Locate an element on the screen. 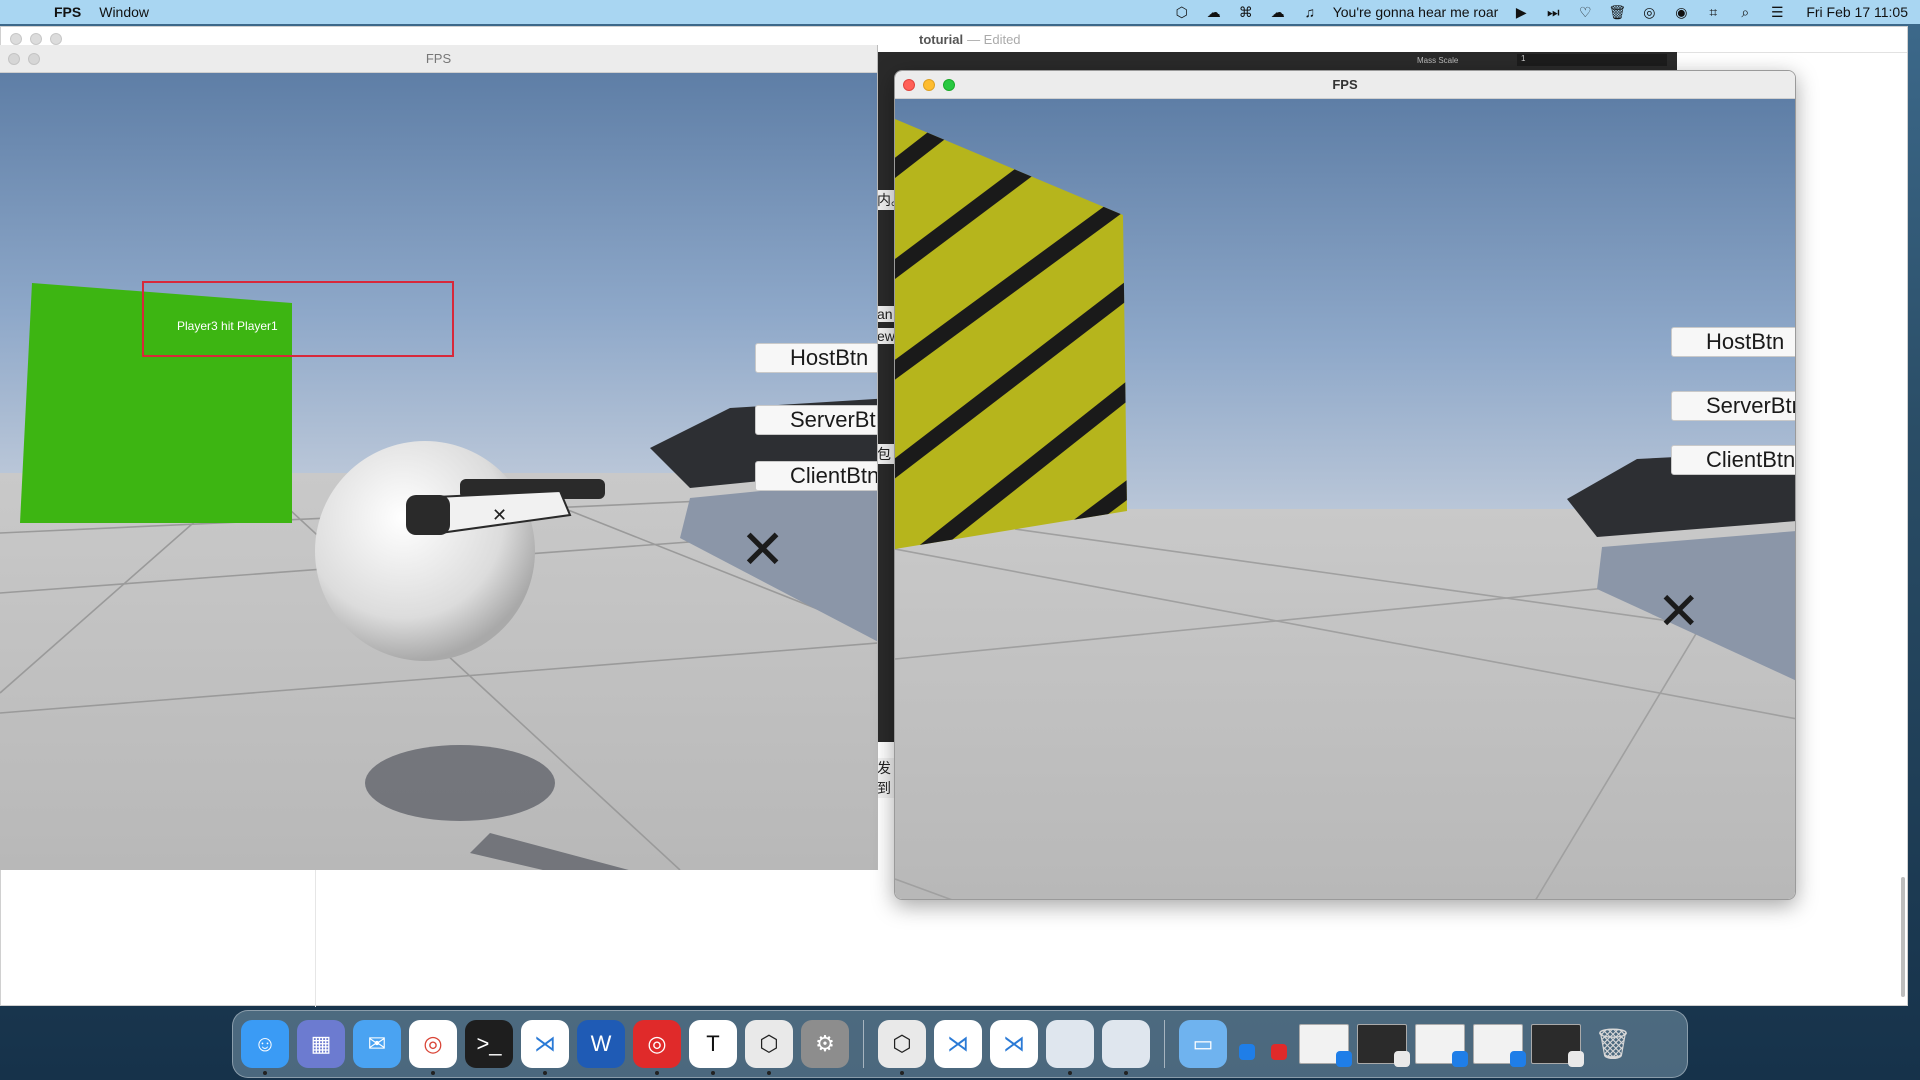  bookmark-icon: ⌘ is located at coordinates (1246, 12).